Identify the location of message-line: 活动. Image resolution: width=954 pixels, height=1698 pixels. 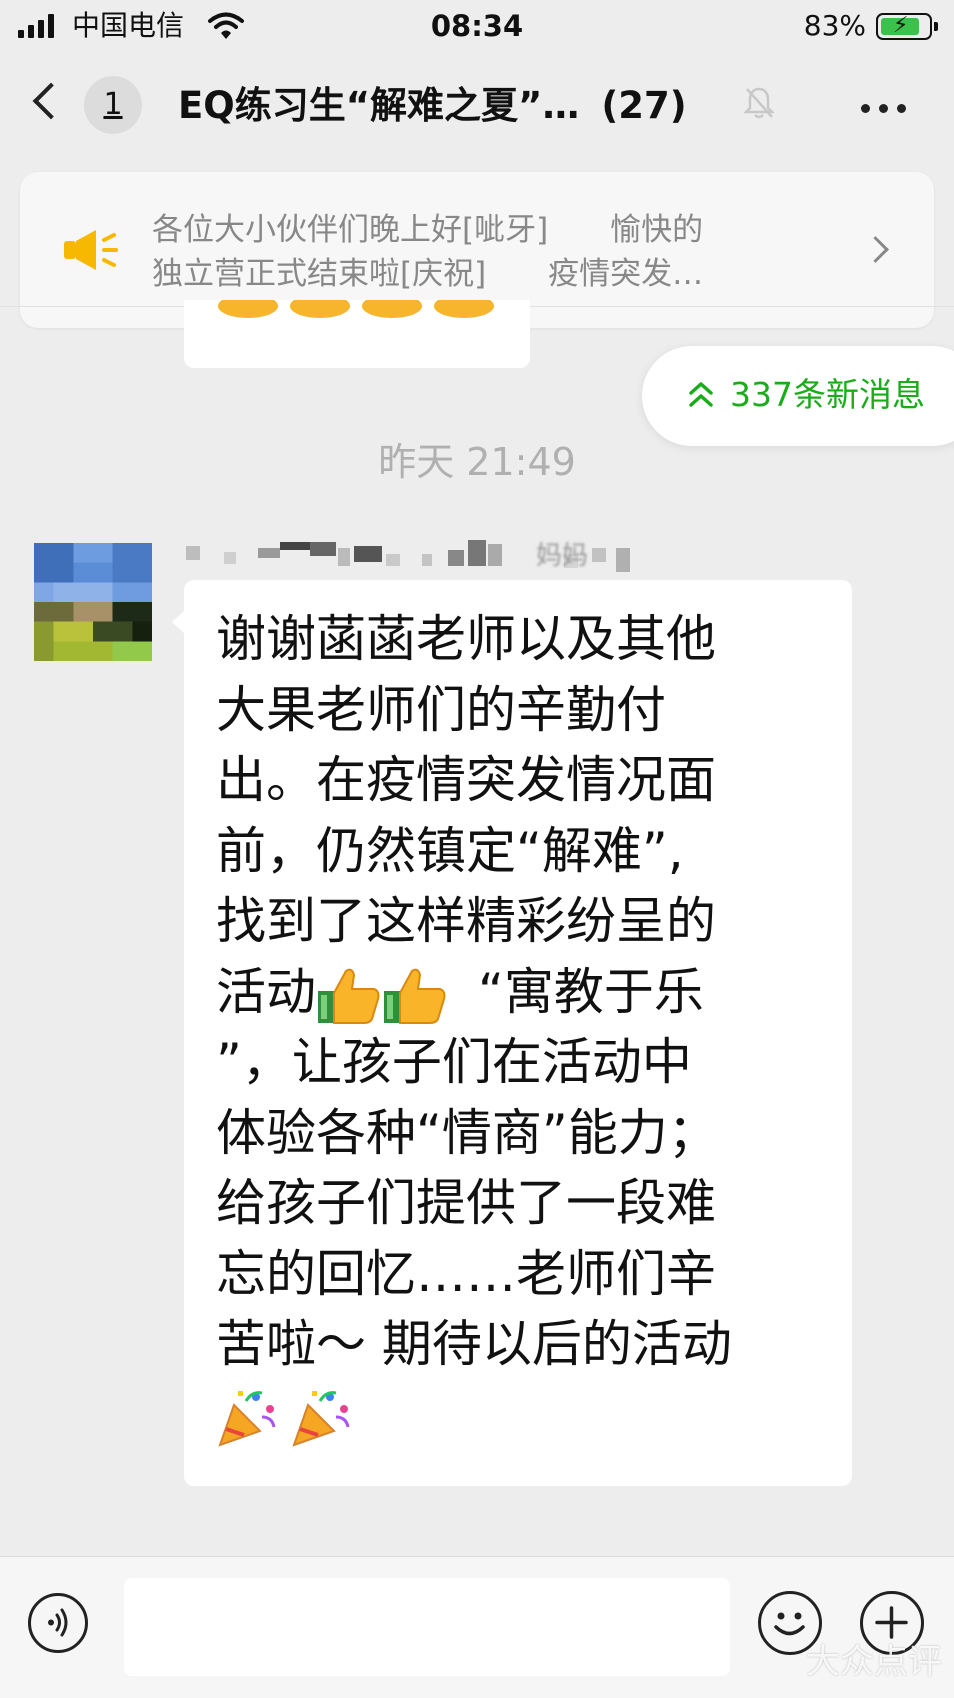
(266, 991).